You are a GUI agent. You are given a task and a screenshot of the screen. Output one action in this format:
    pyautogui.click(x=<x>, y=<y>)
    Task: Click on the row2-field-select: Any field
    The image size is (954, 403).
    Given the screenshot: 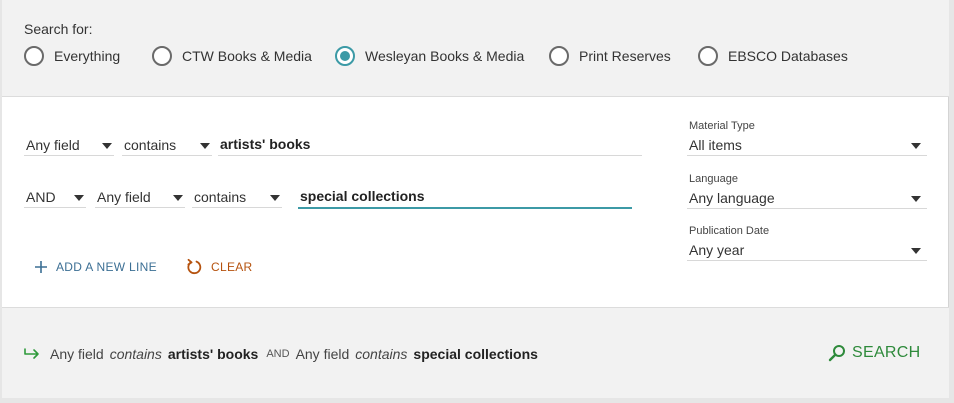 What is the action you would take?
    pyautogui.click(x=140, y=197)
    